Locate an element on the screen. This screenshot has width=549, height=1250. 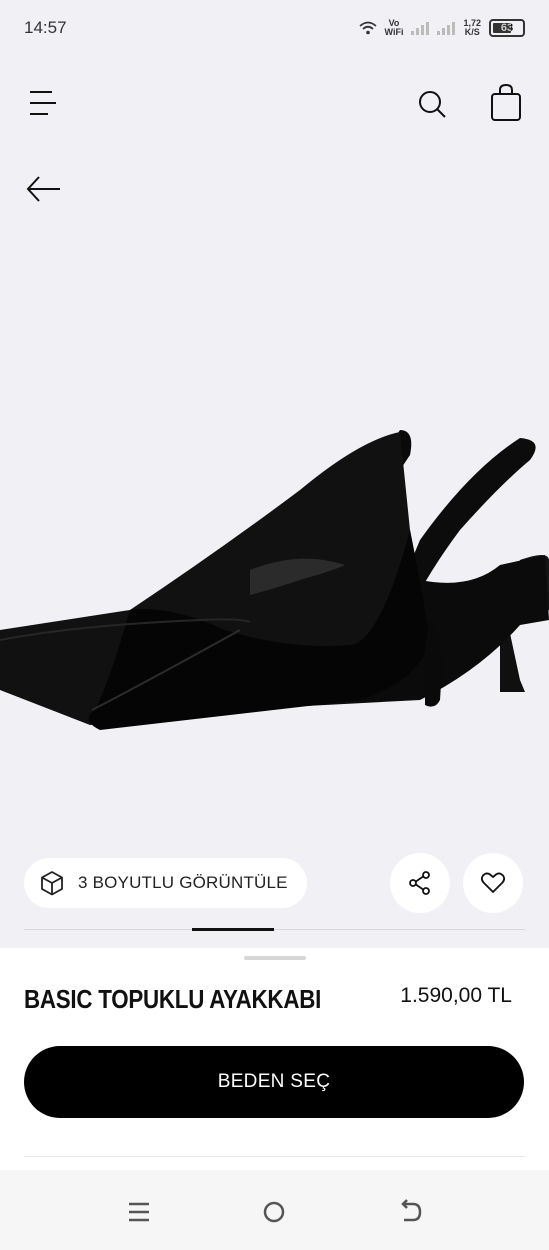
shopping-bag-button is located at coordinates (506, 102).